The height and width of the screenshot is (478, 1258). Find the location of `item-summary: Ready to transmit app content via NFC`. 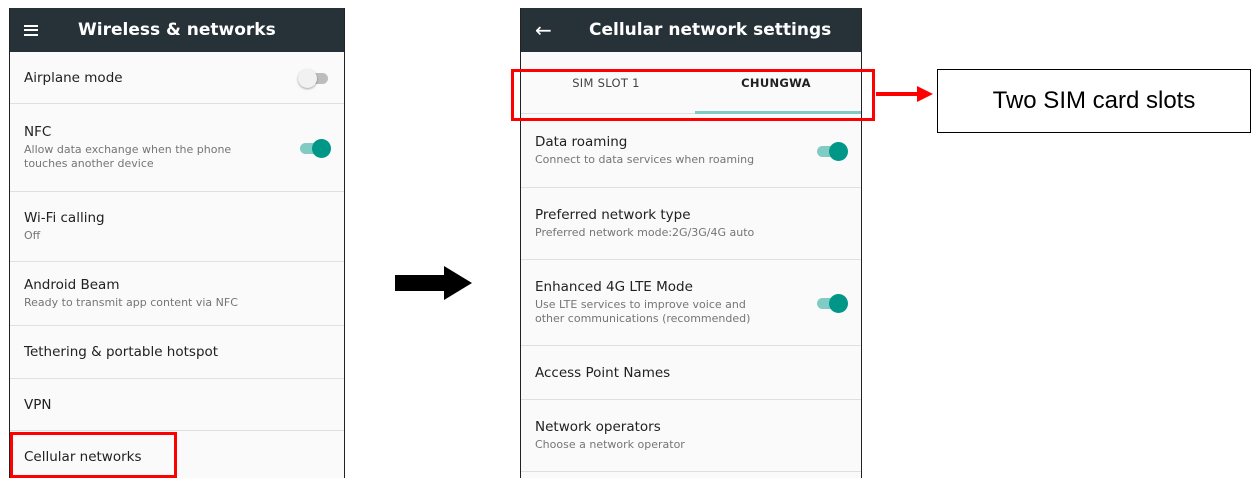

item-summary: Ready to transmit app content via NFC is located at coordinates (131, 302).